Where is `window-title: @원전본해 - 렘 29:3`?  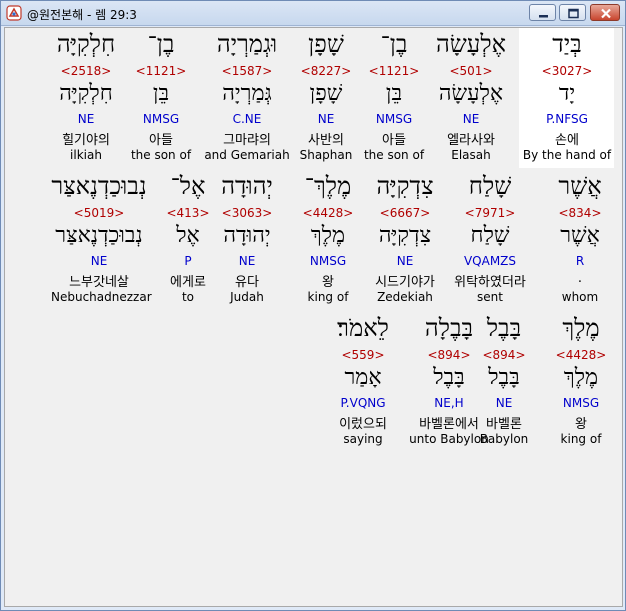
window-title: @원전본해 - 렘 29:3 is located at coordinates (82, 15).